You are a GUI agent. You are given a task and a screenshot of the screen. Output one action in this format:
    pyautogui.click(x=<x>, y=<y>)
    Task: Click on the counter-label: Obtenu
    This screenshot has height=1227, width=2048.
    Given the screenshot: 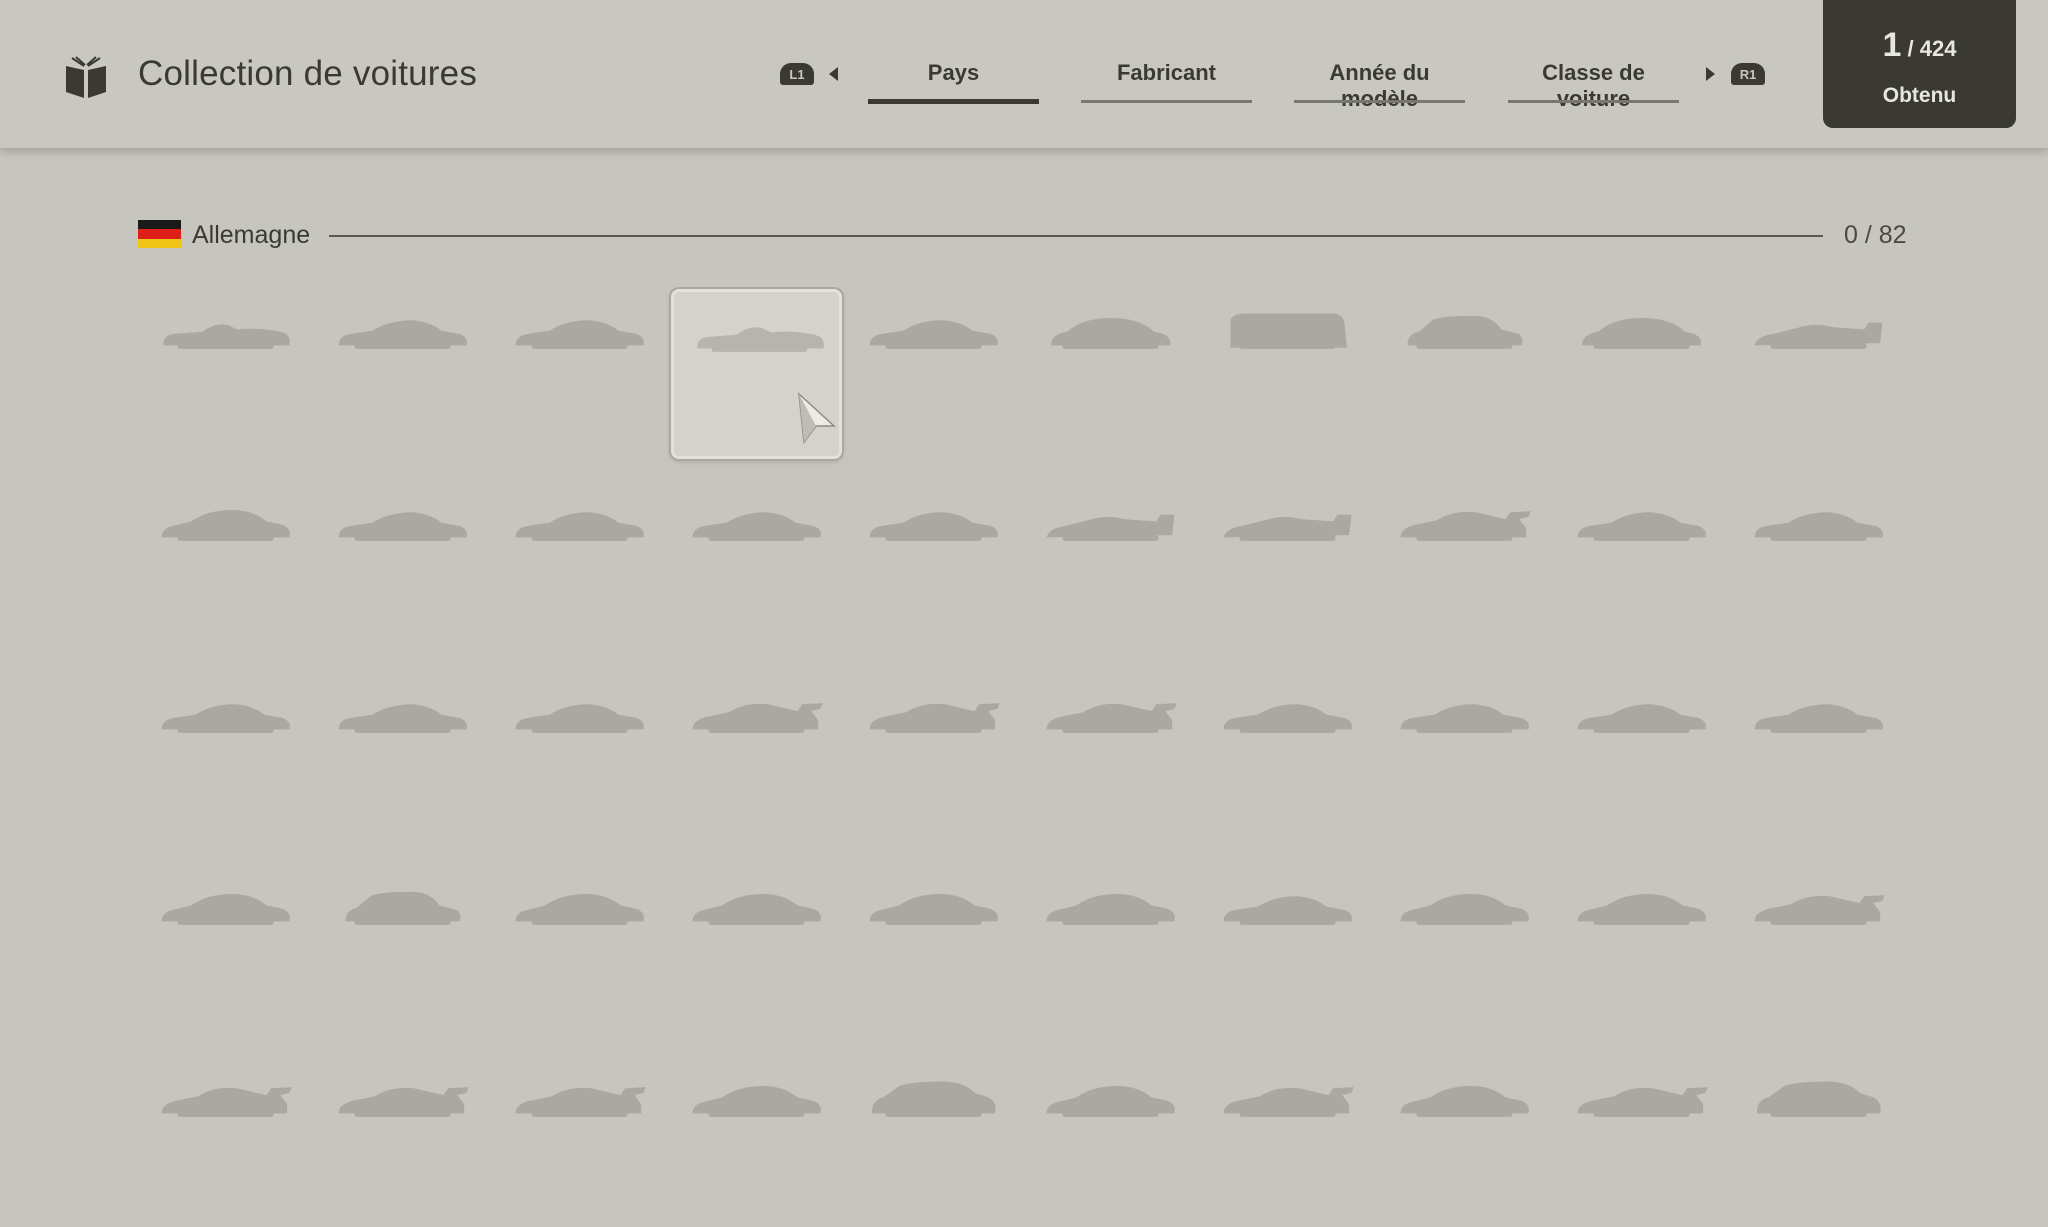 What is the action you would take?
    pyautogui.click(x=1919, y=95)
    